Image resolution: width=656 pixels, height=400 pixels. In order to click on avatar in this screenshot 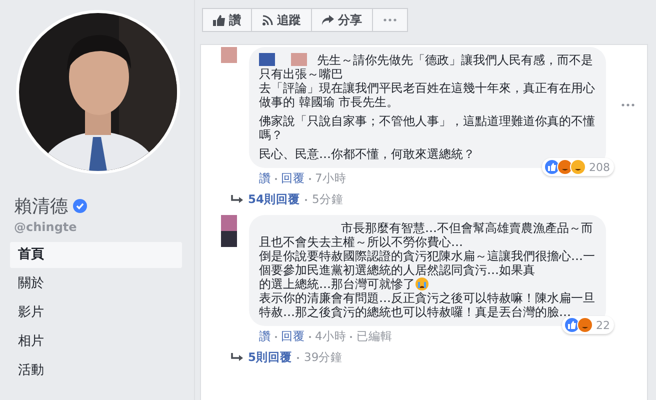, I will do `click(229, 231)`.